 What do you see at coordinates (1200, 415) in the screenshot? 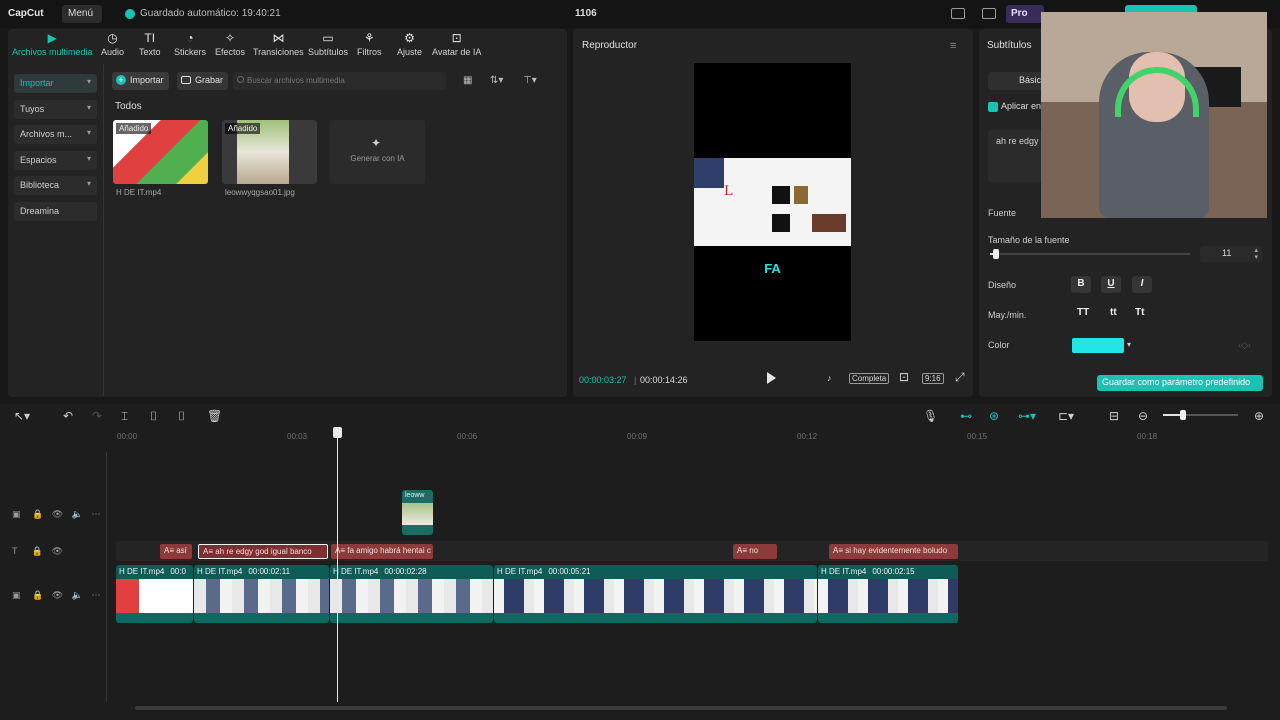
I see `zoom-slider-track` at bounding box center [1200, 415].